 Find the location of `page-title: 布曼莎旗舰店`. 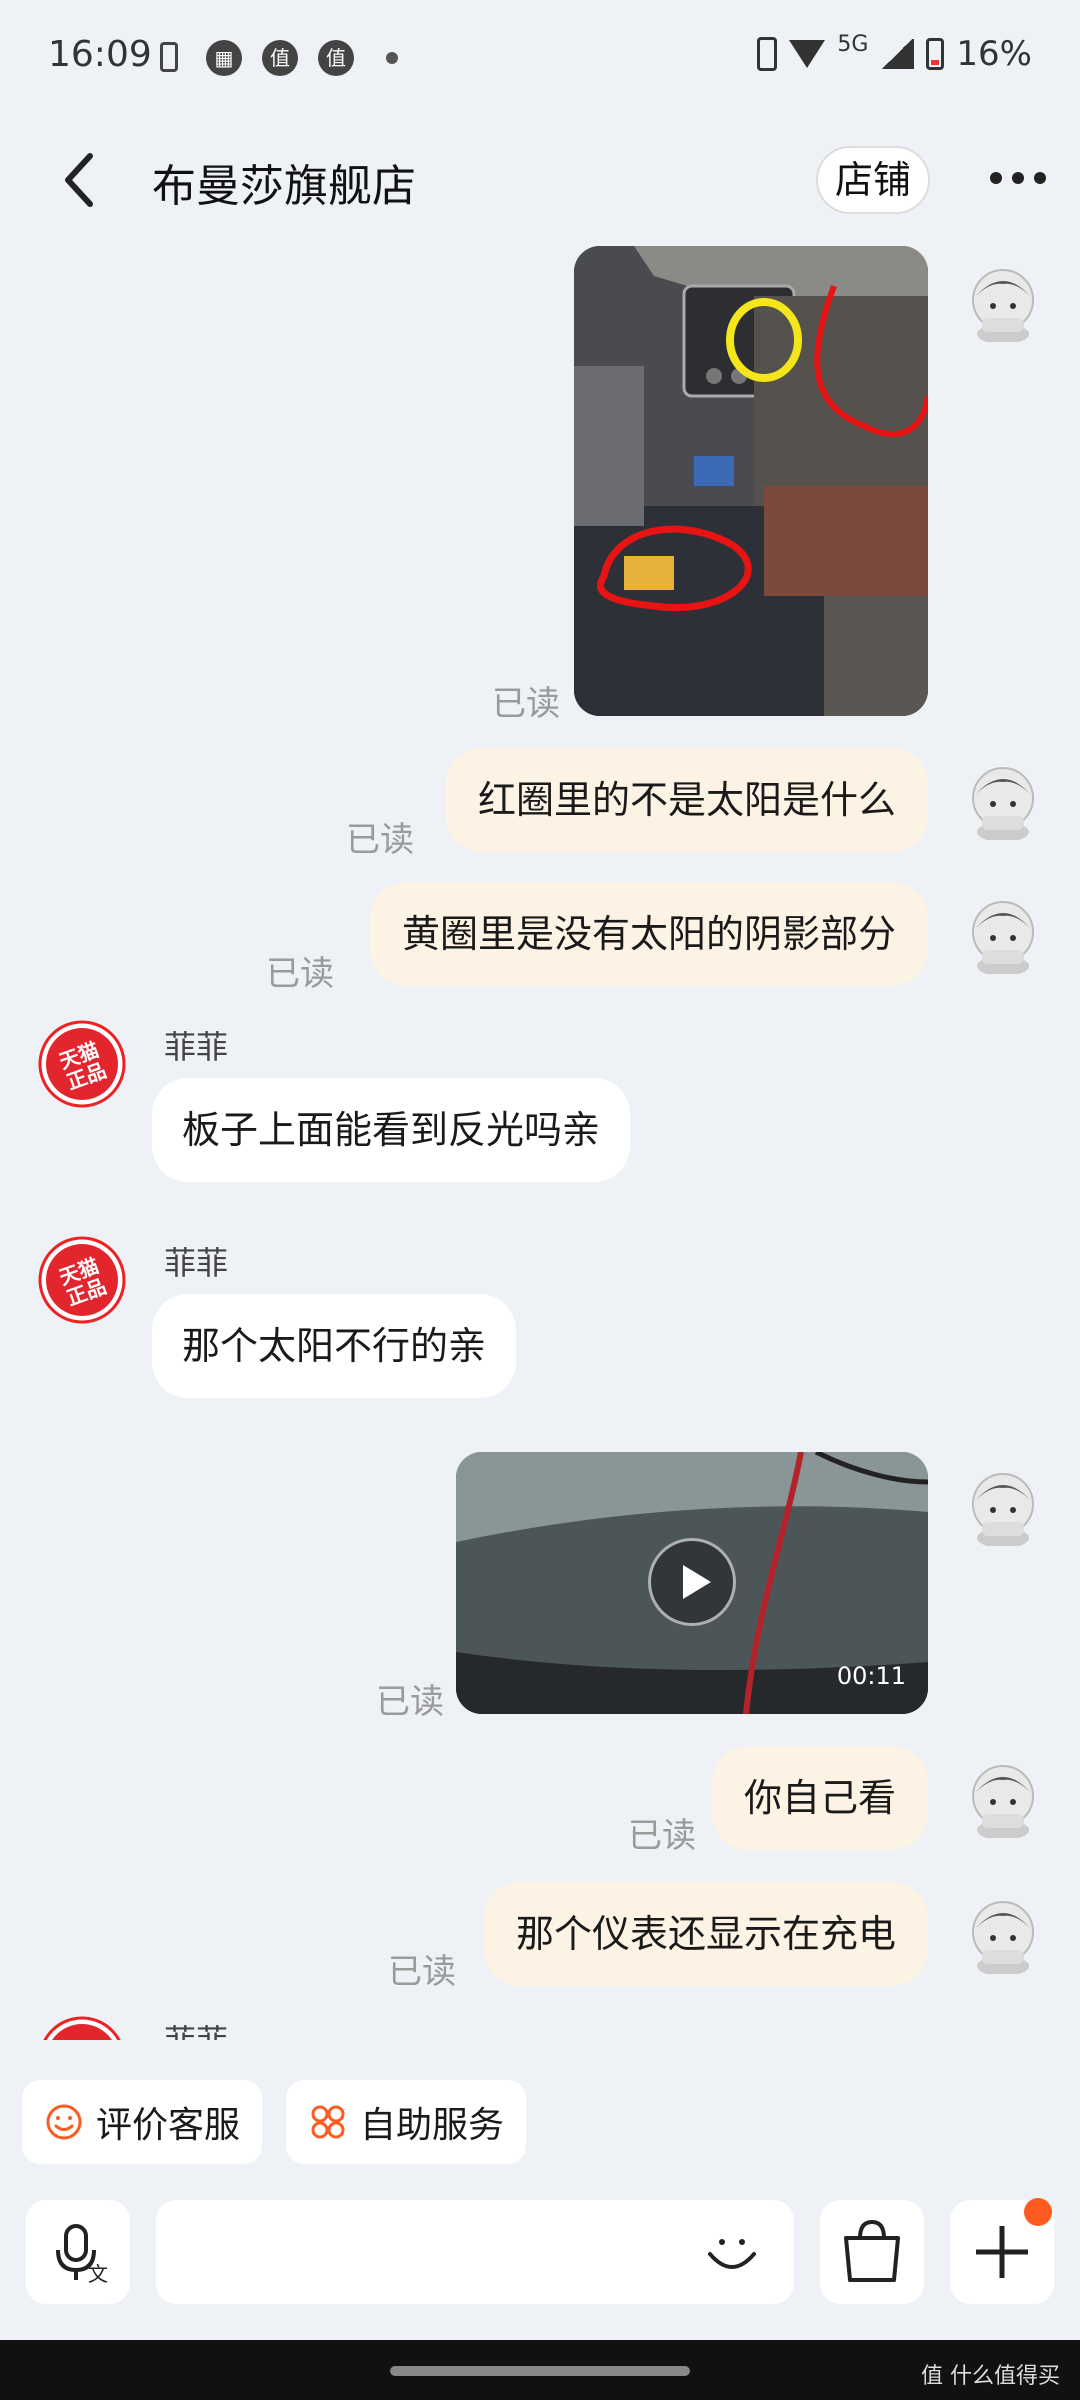

page-title: 布曼莎旗舰店 is located at coordinates (284, 186).